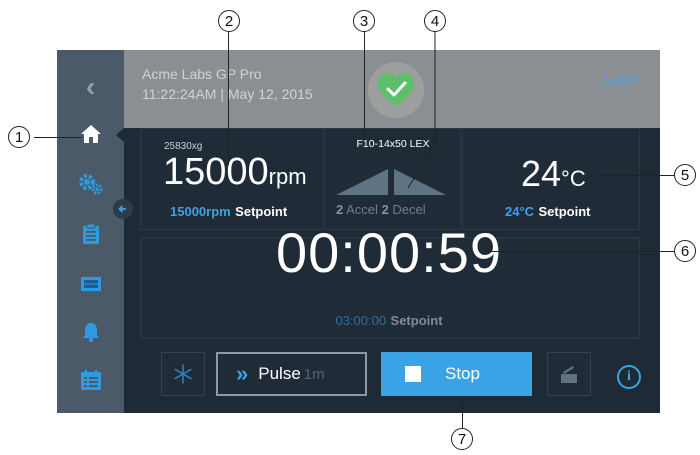  I want to click on sidebar-item-programs, so click(90, 234).